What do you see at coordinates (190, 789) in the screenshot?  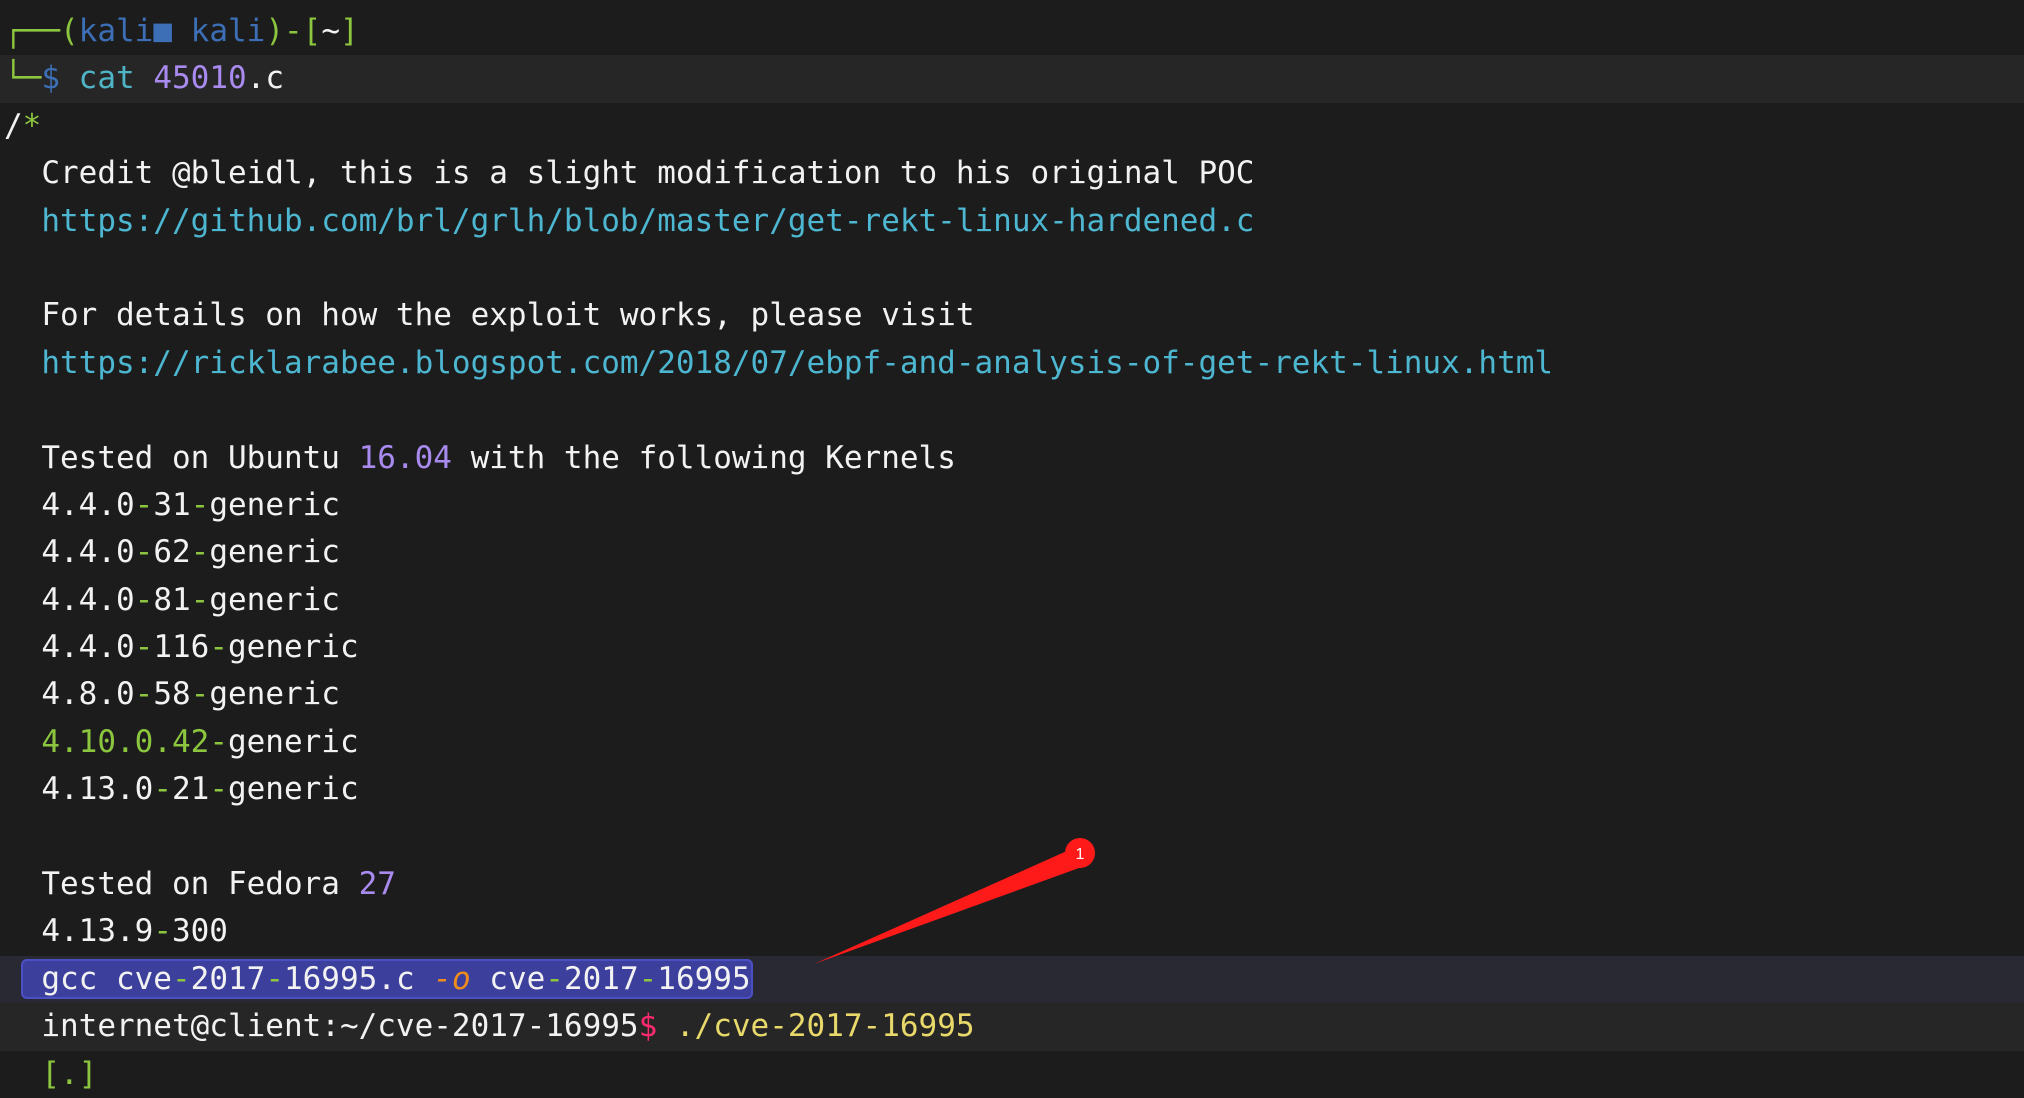 I see `terminal-text: 21` at bounding box center [190, 789].